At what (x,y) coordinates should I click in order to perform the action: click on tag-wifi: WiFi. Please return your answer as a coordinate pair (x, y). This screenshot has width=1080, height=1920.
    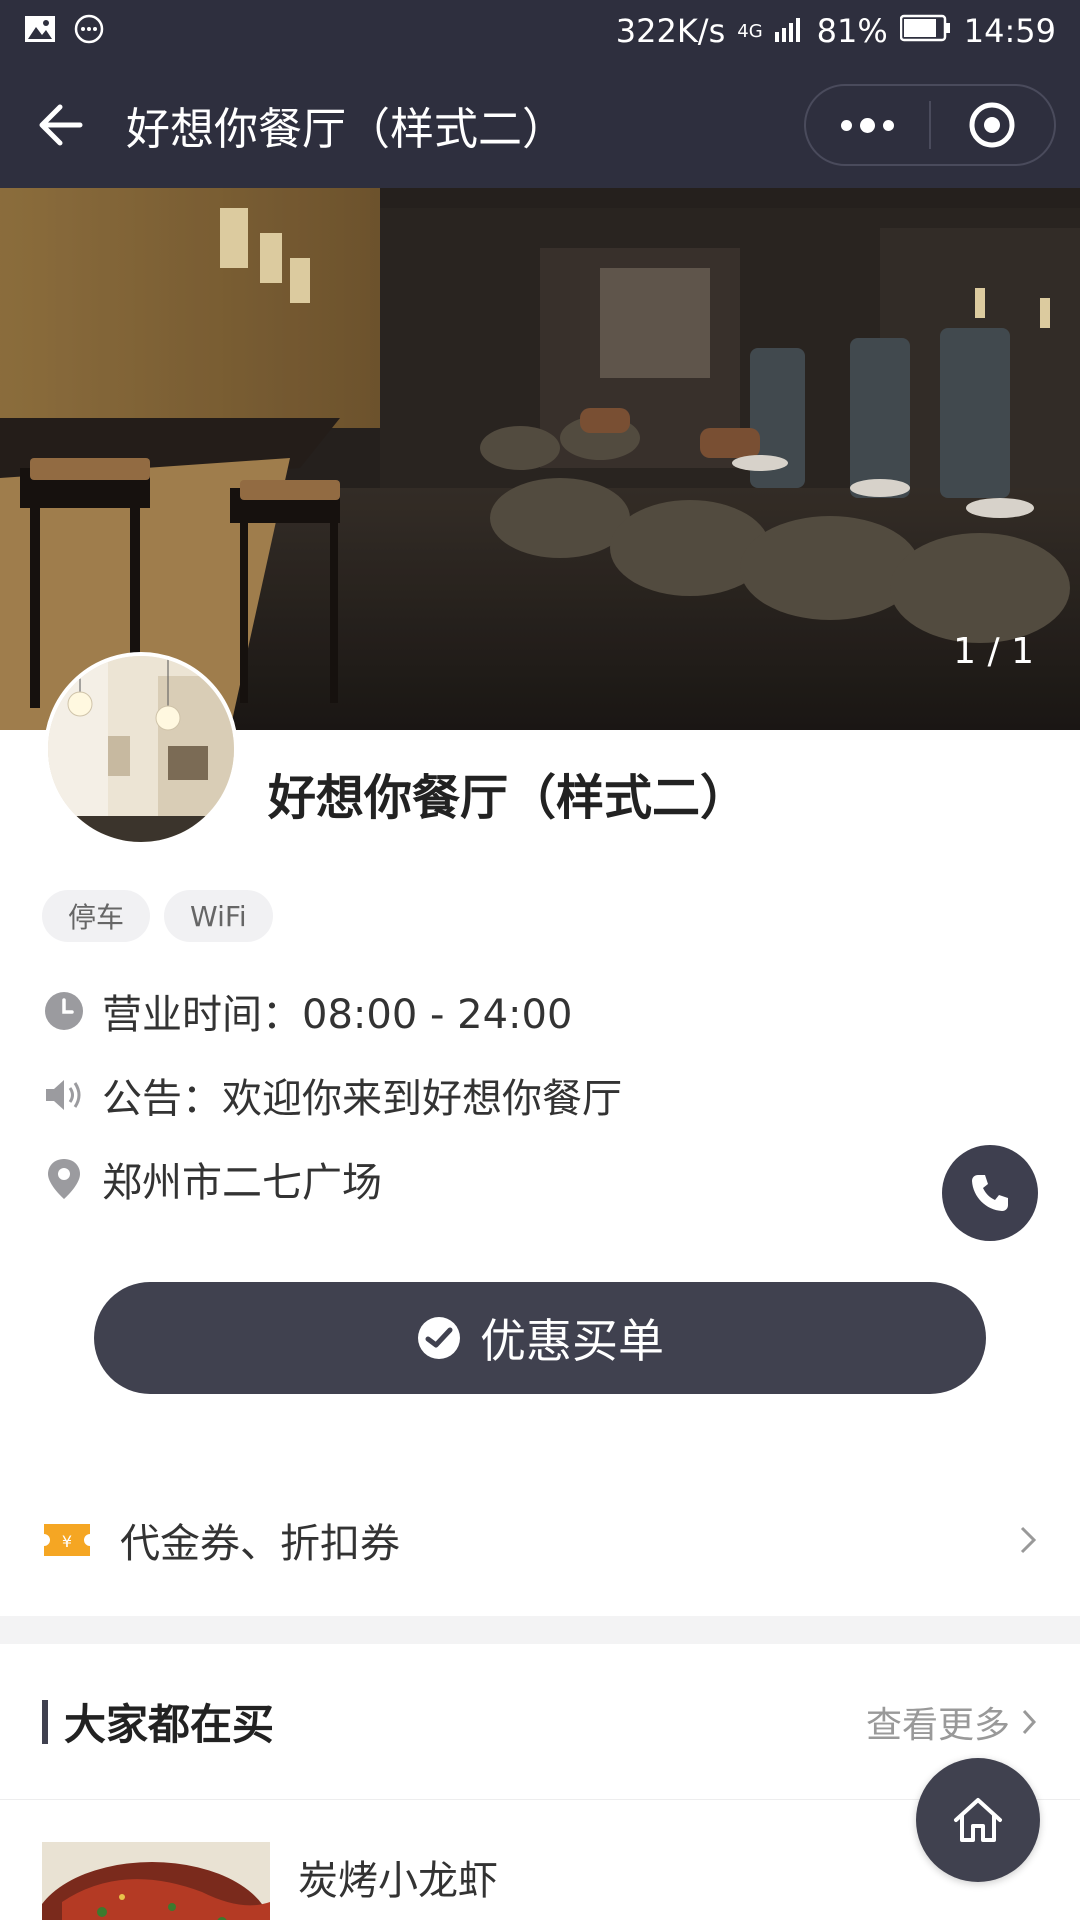
    Looking at the image, I should click on (218, 916).